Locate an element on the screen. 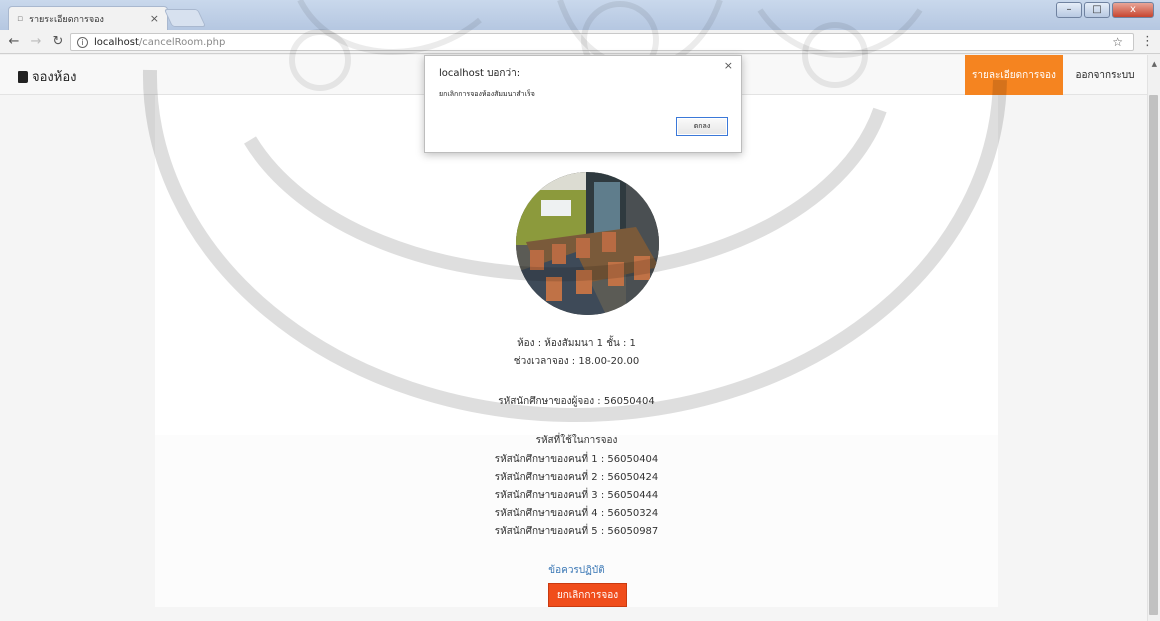  cancel-booking-button: ยกเลิกการจอง is located at coordinates (587, 595).